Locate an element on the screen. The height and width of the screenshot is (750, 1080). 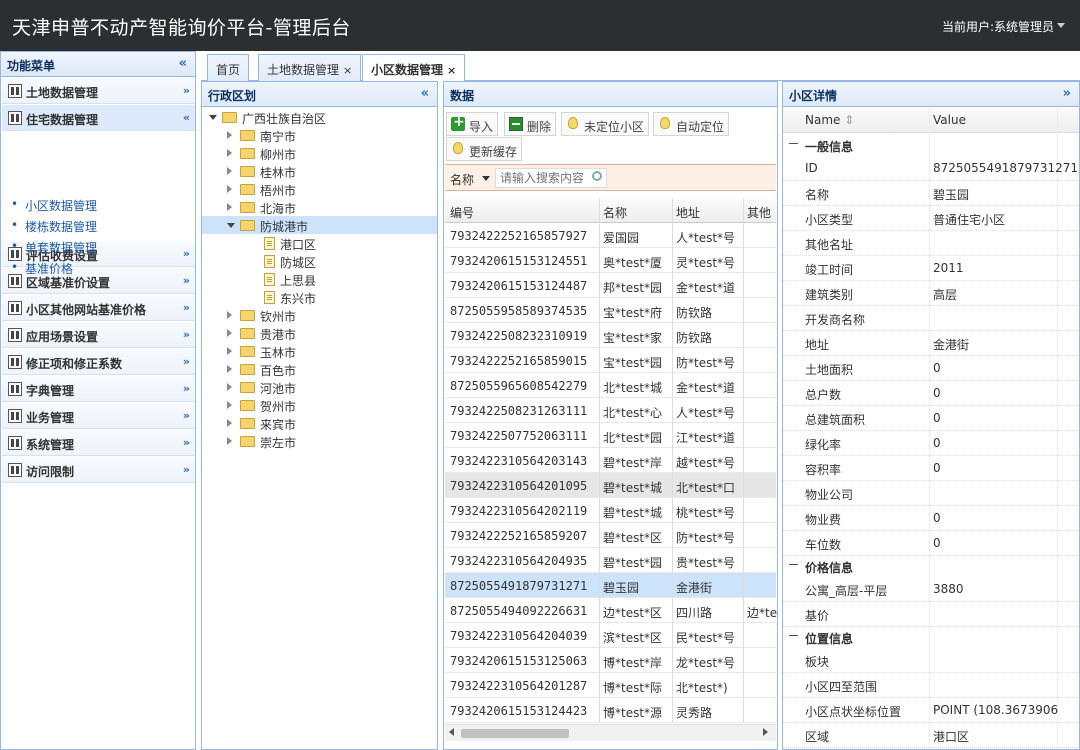
tree-node: 港口区 is located at coordinates (319, 243).